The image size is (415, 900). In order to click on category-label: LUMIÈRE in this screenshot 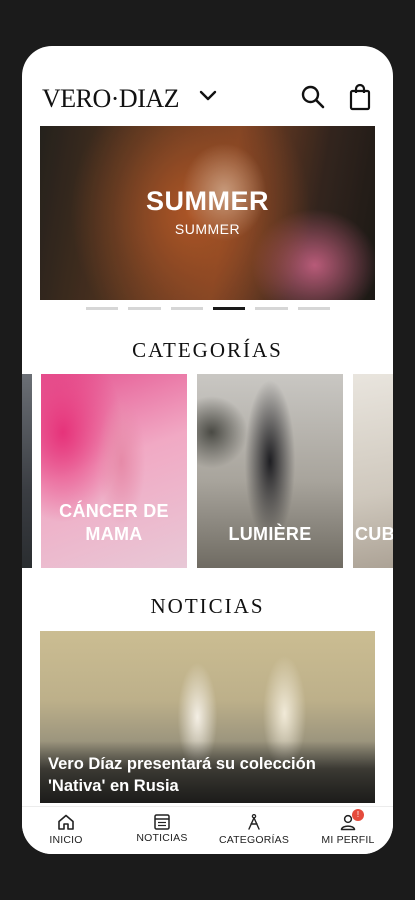, I will do `click(270, 534)`.